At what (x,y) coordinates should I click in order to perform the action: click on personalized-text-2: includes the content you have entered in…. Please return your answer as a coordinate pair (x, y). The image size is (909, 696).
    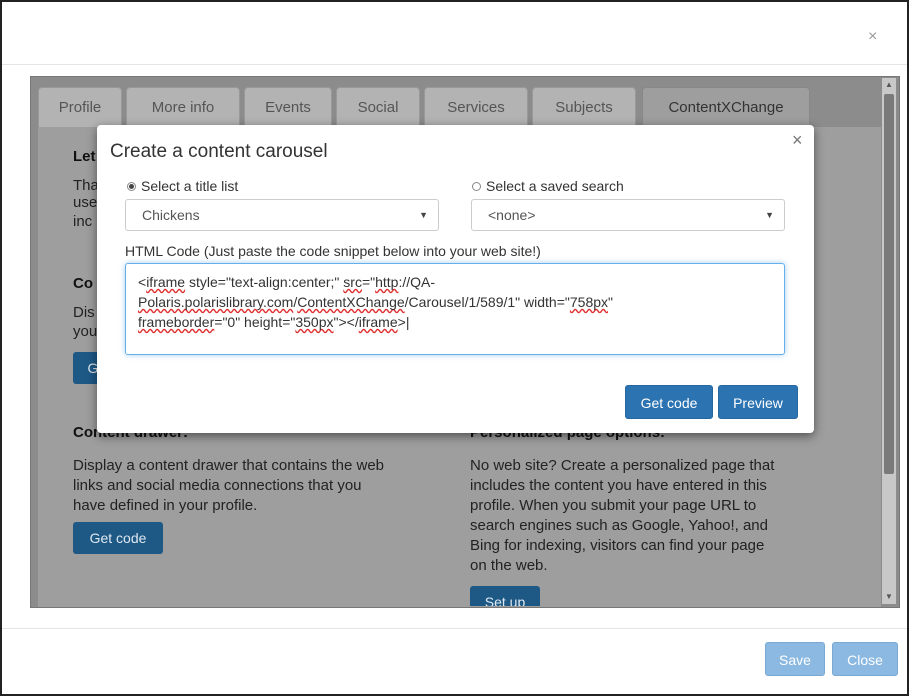
    Looking at the image, I should click on (618, 485).